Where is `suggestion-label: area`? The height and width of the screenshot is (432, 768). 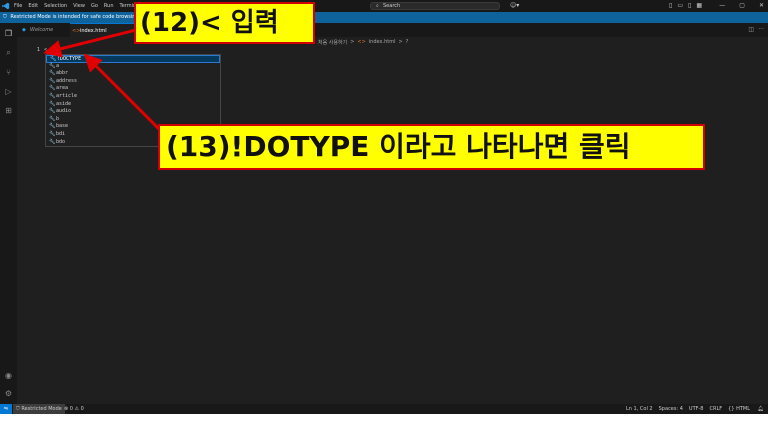
suggestion-label: area is located at coordinates (62, 88).